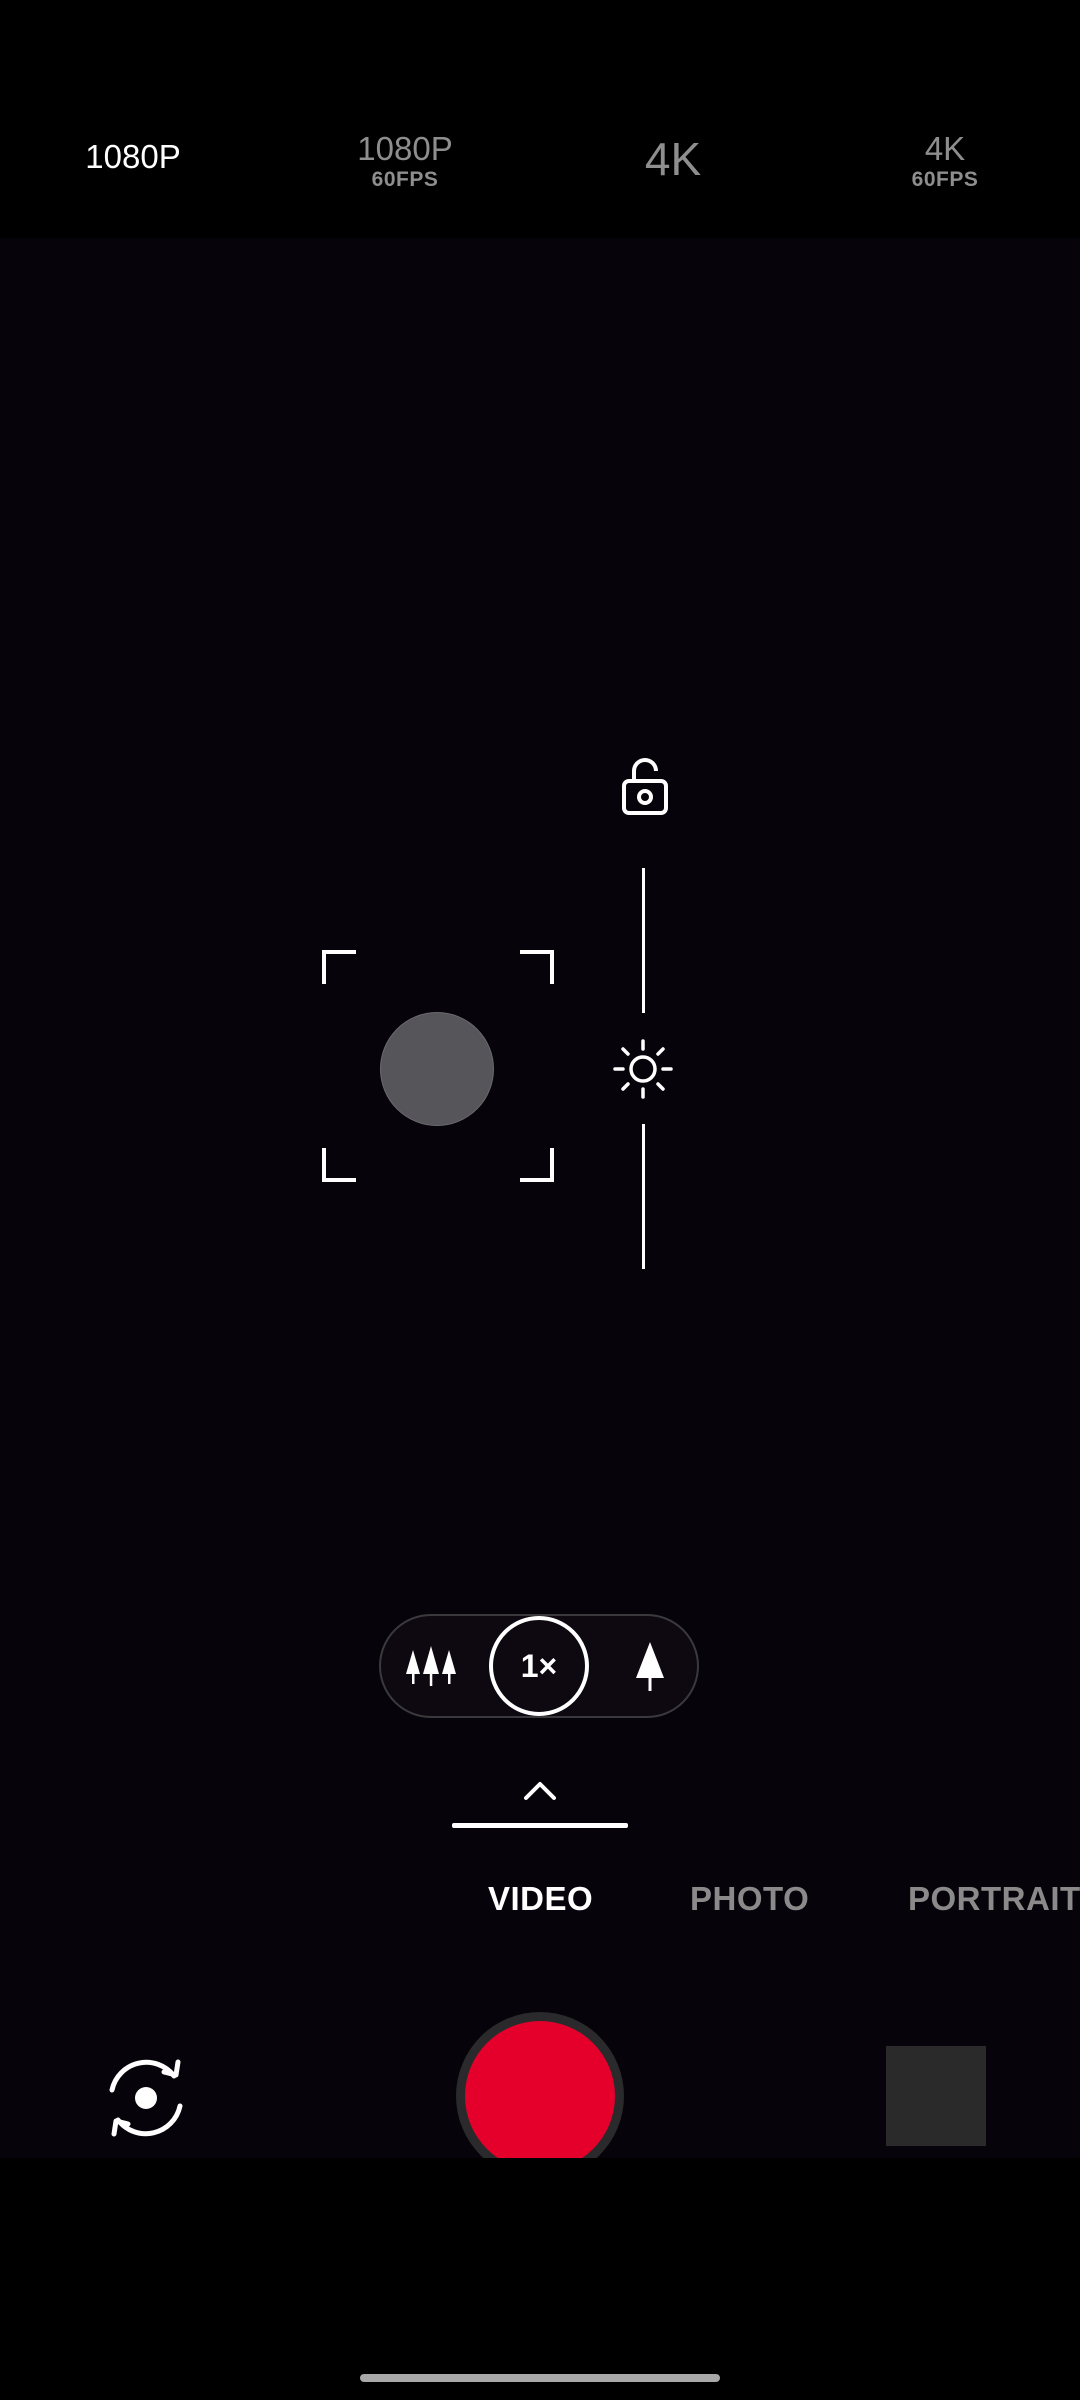  What do you see at coordinates (540, 1899) in the screenshot?
I see `mode-video: VIDEO` at bounding box center [540, 1899].